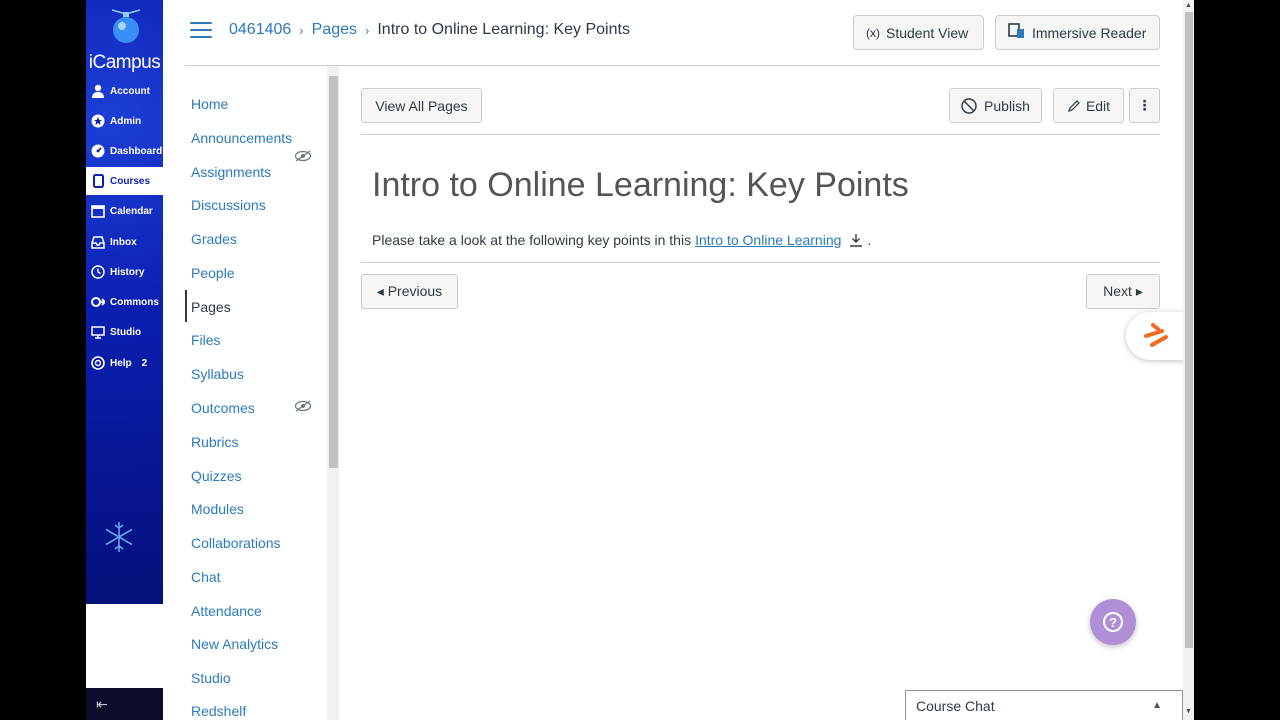  What do you see at coordinates (126, 26) in the screenshot?
I see `ornament-icon` at bounding box center [126, 26].